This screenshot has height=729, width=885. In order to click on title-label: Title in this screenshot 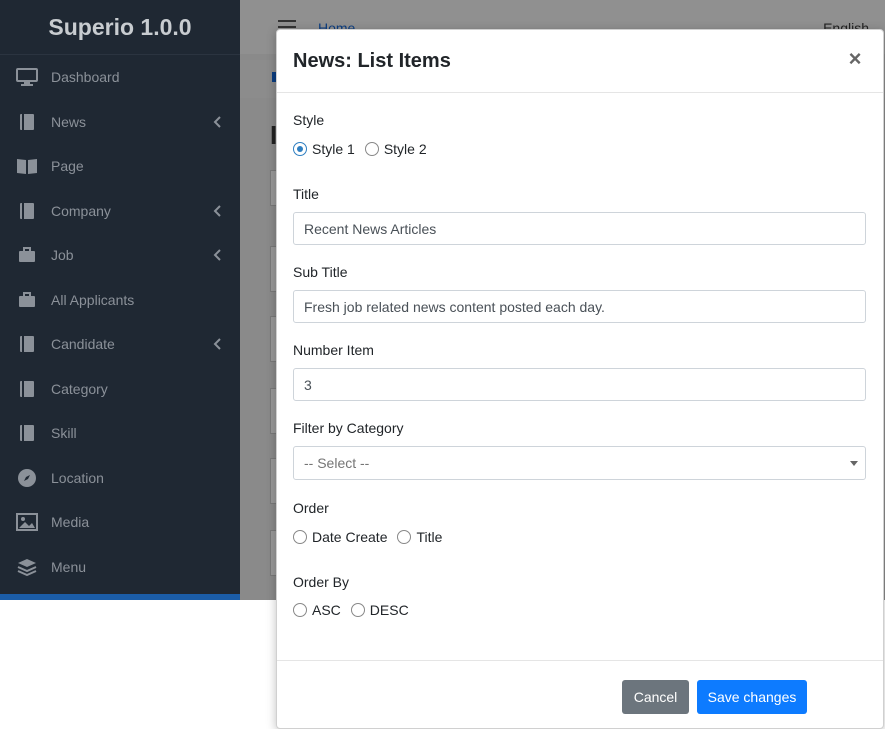, I will do `click(306, 194)`.